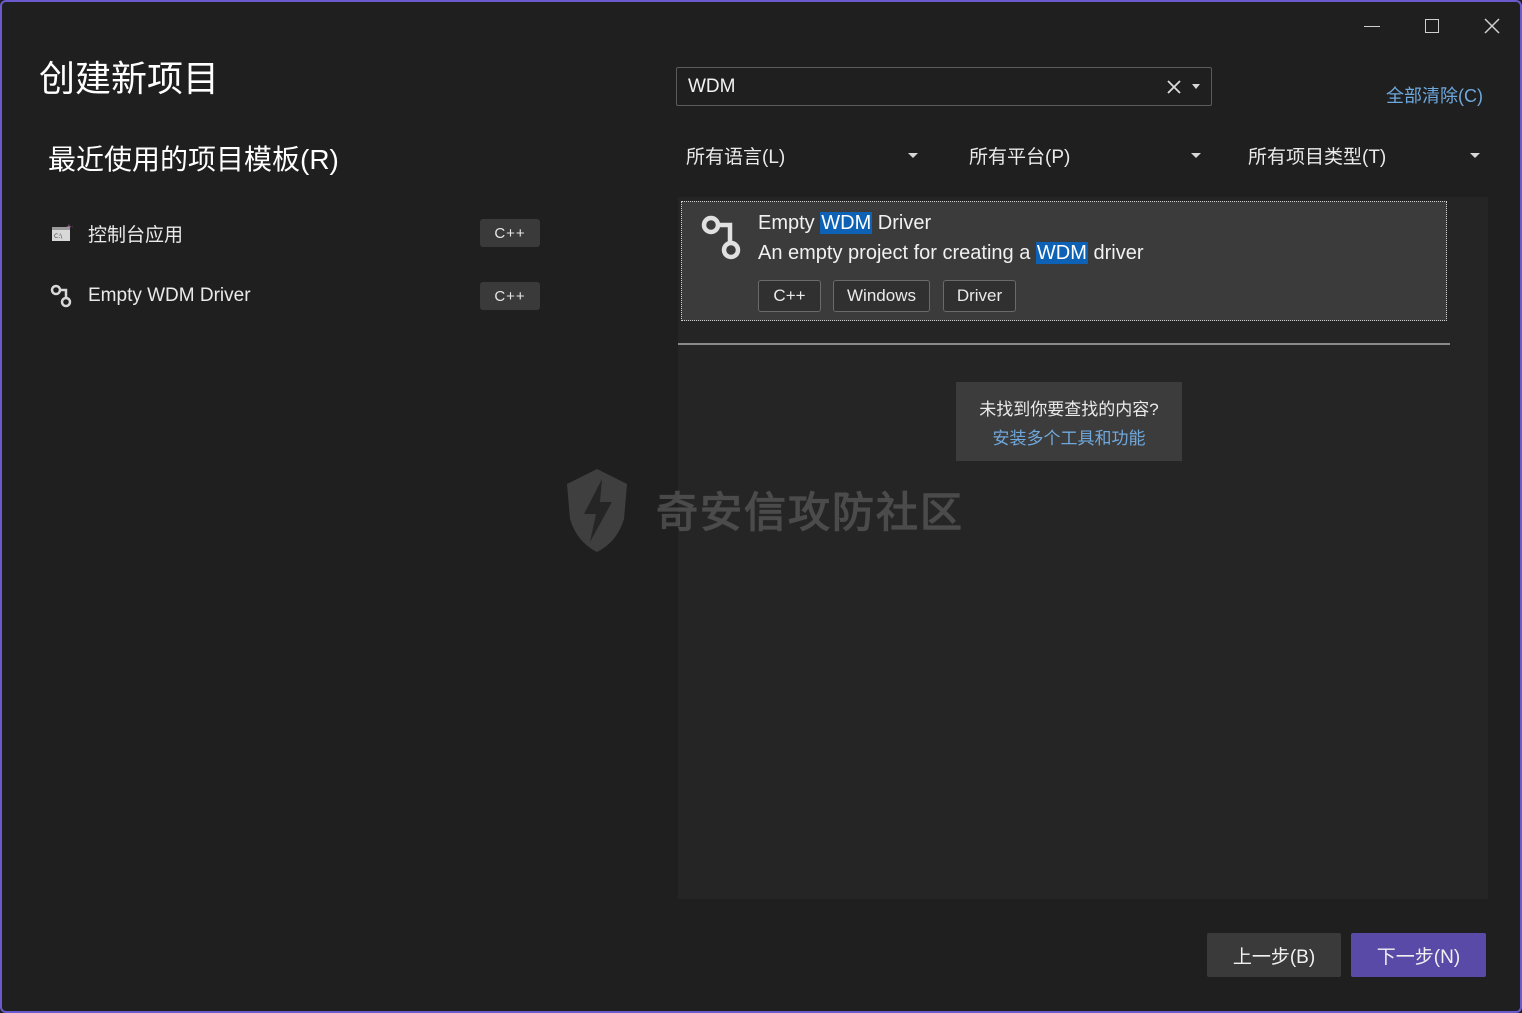  I want to click on close-button, so click(1492, 26).